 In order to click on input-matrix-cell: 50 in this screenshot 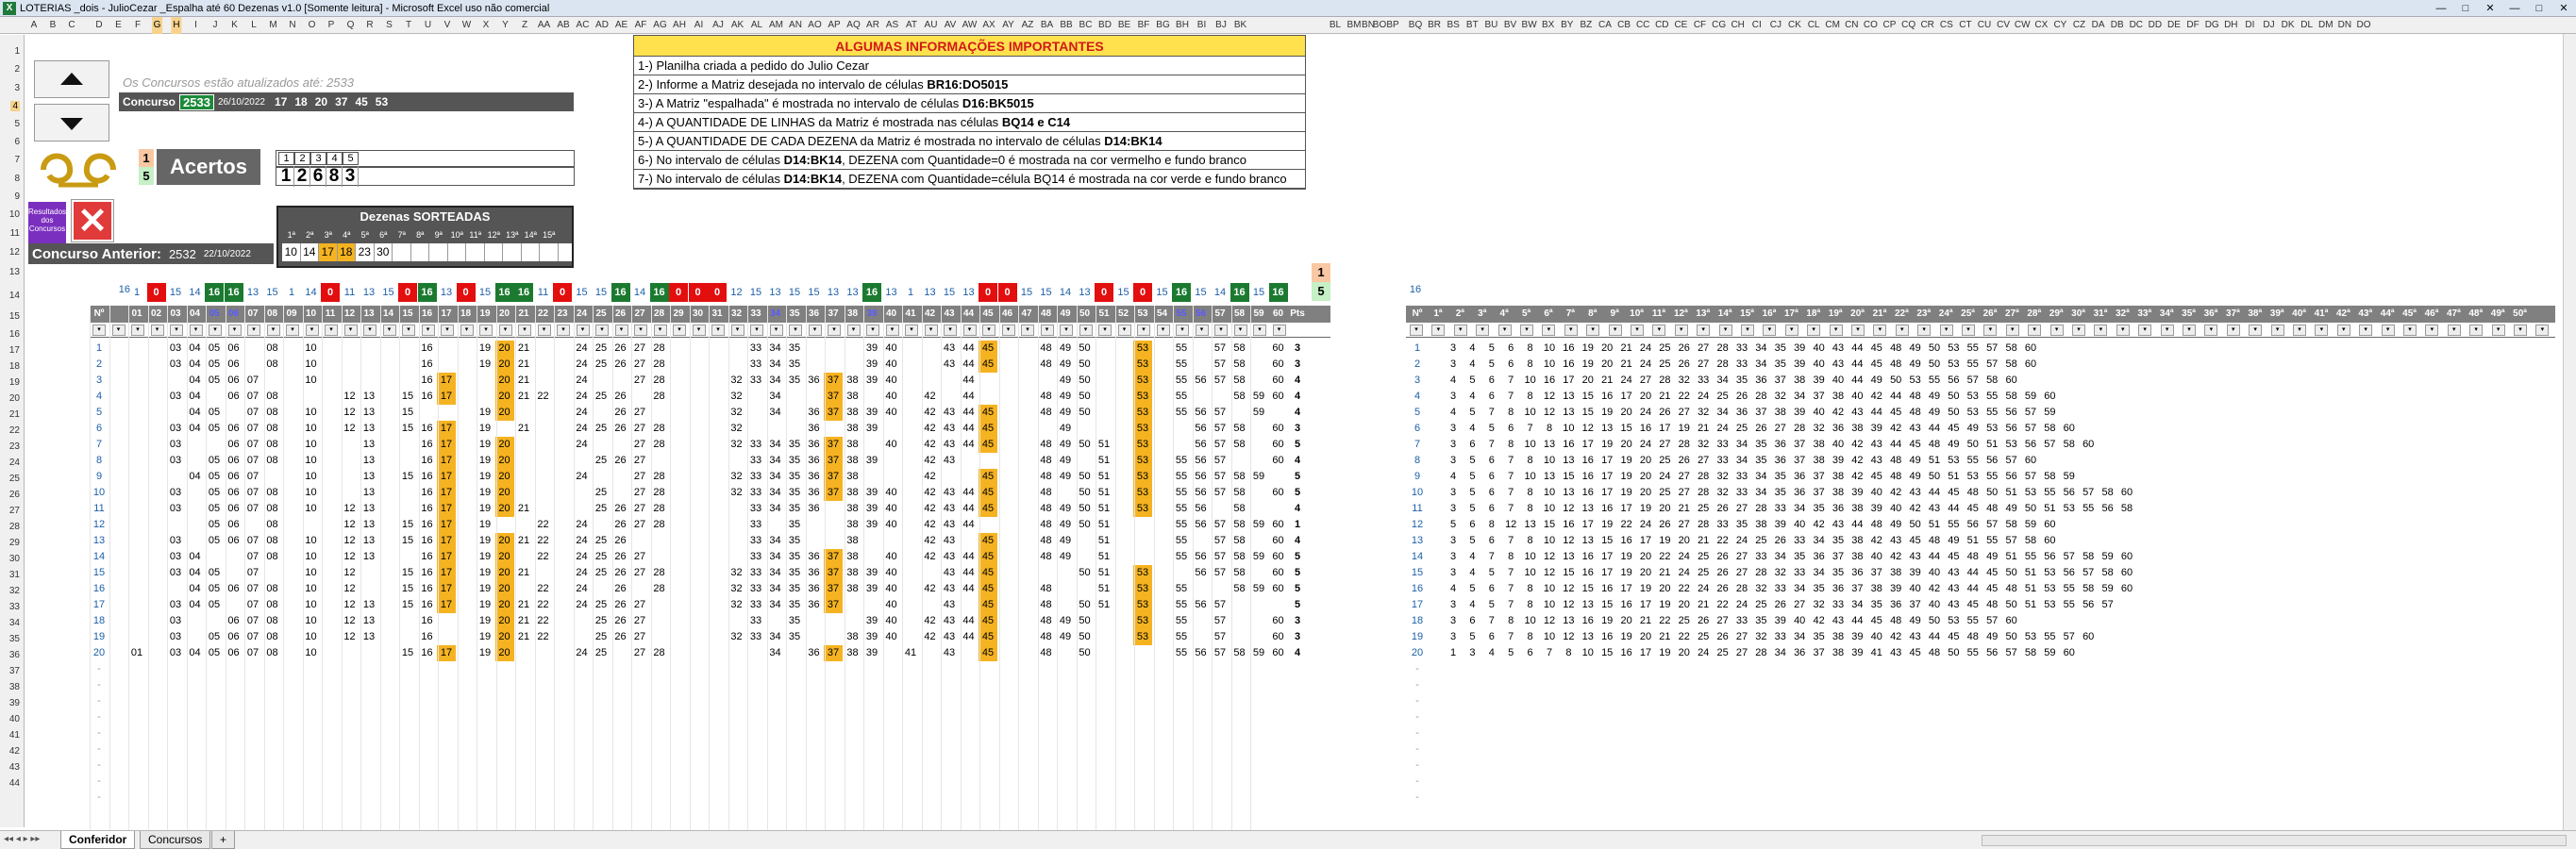, I will do `click(1973, 445)`.